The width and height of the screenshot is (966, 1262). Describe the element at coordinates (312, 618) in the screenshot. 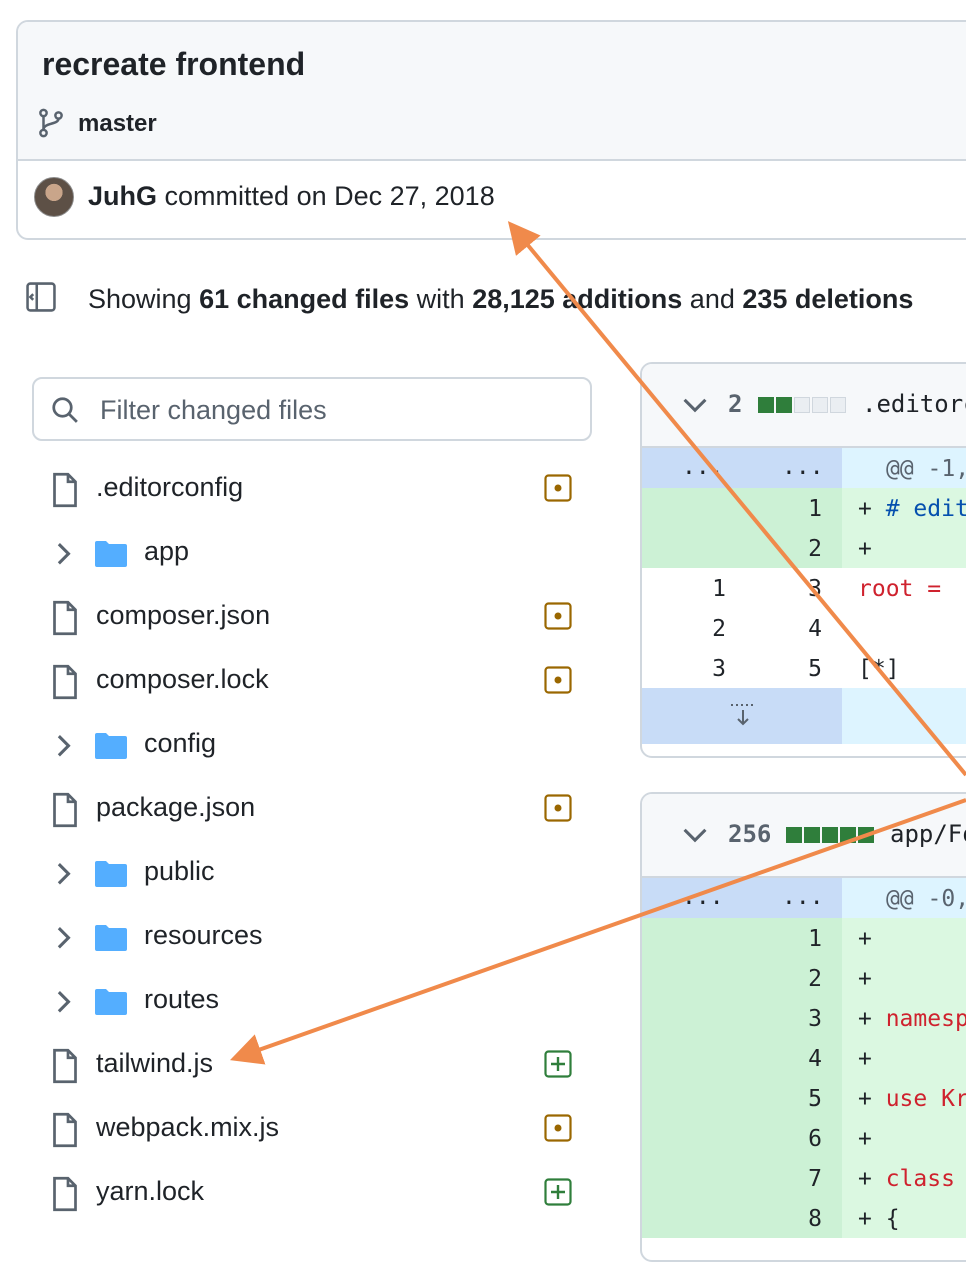

I see `tree-file-item: composer.json` at that location.